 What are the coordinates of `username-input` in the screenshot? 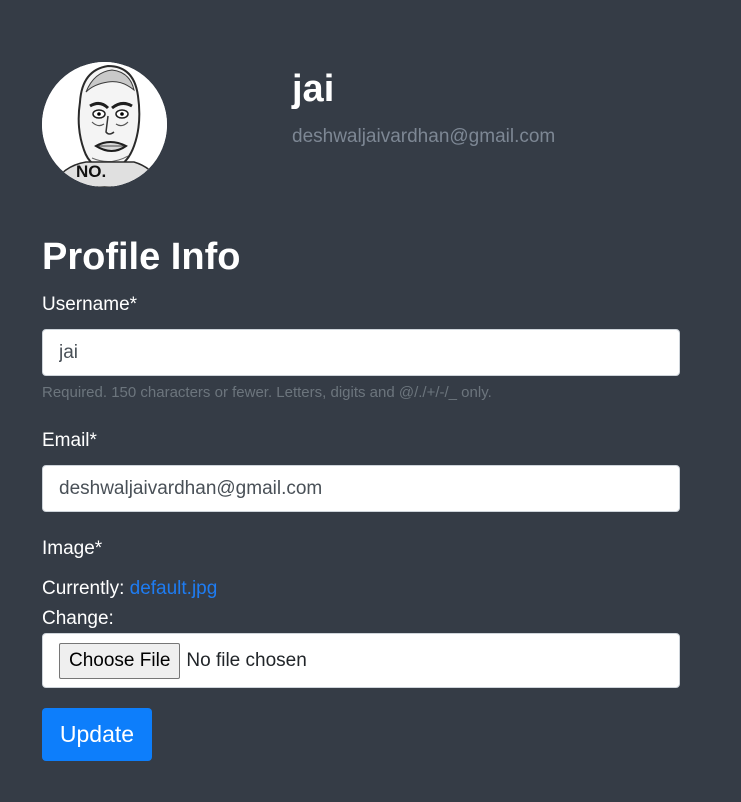 It's located at (361, 352).